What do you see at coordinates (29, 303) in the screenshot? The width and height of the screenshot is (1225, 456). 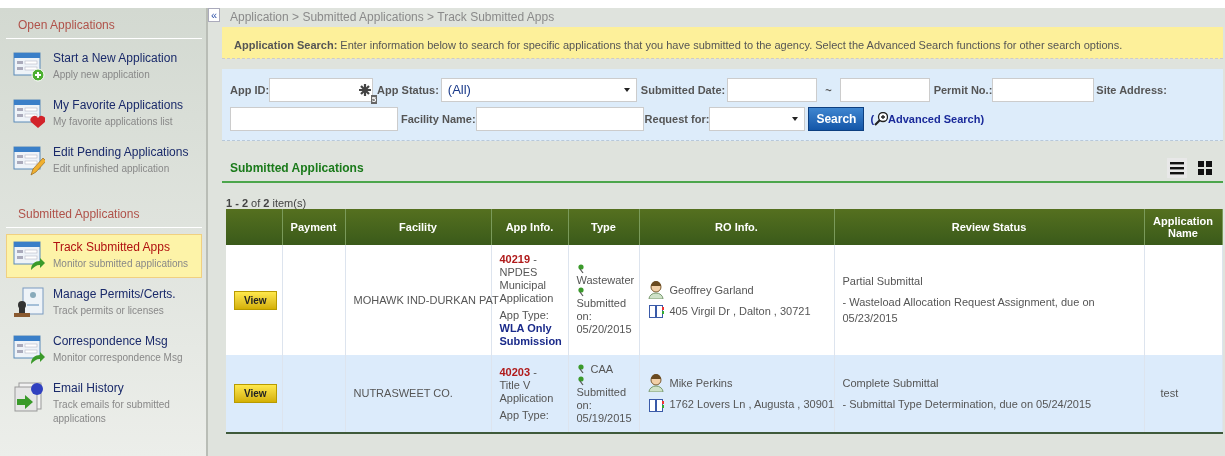 I see `stamp-document-icon` at bounding box center [29, 303].